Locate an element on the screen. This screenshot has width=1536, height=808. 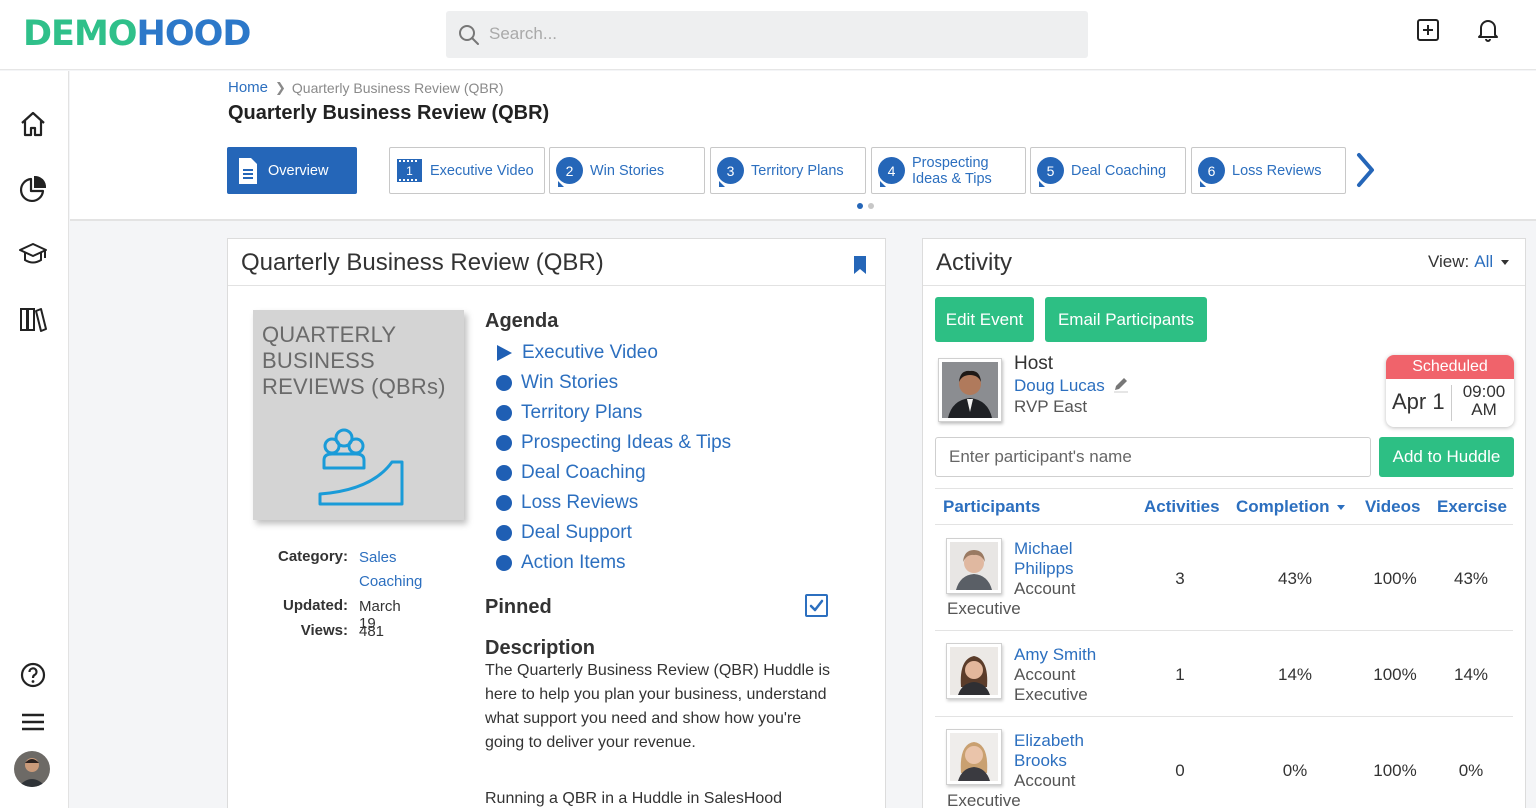
agenda-item-prospecting: Prospecting Ideas & Tips is located at coordinates (613, 443).